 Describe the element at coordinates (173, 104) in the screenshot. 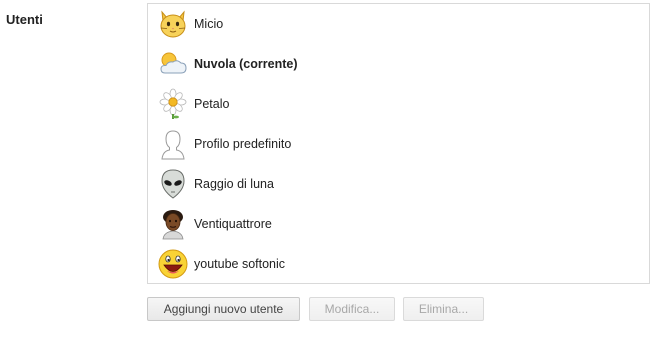

I see `daisy-flower-icon` at that location.